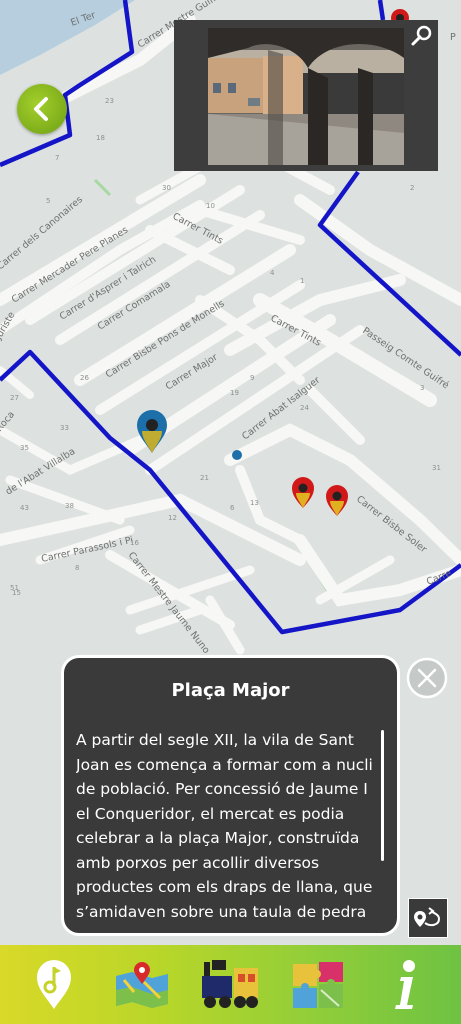 Image resolution: width=461 pixels, height=1024 pixels. What do you see at coordinates (172, 518) in the screenshot?
I see `svg-text: 12` at bounding box center [172, 518].